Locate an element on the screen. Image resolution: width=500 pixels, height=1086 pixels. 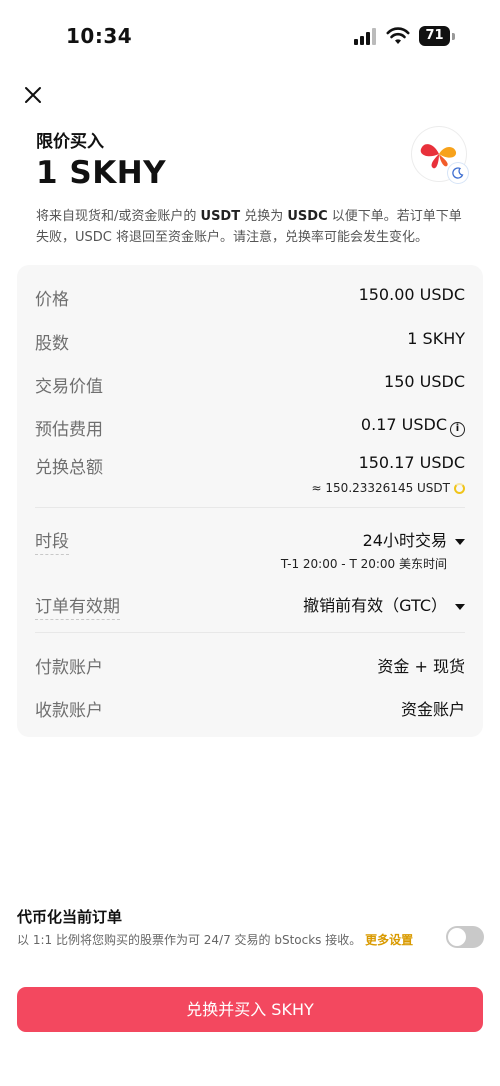
session-hours: T-1 20:00 - T 20:00 美东时间 is located at coordinates (363, 564).